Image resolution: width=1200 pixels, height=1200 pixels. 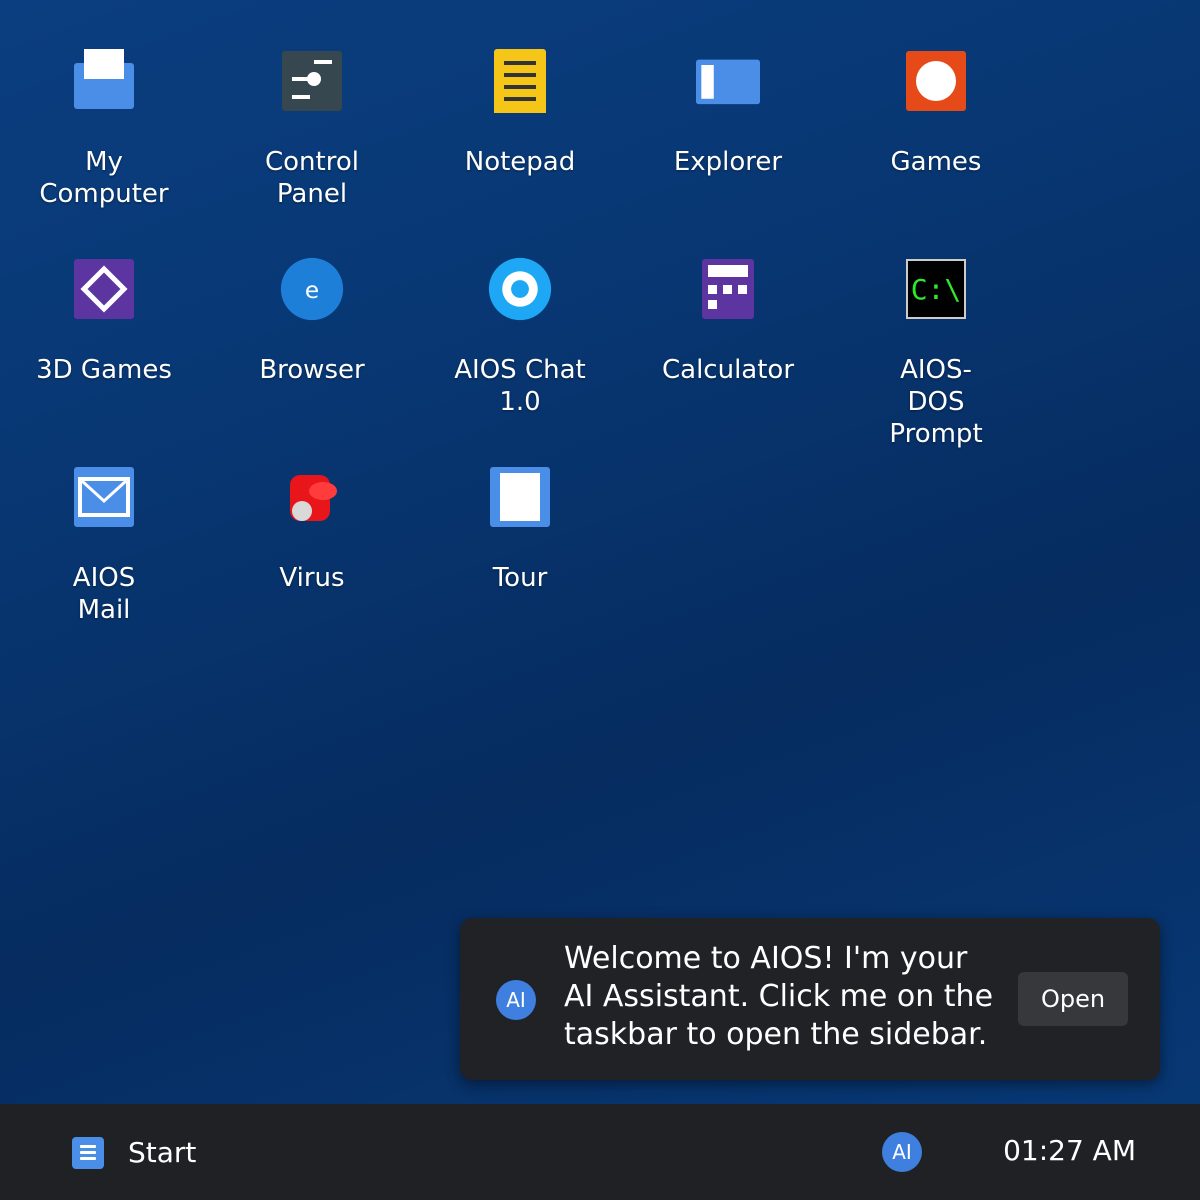 I want to click on start-menu-icon, so click(x=88, y=1152).